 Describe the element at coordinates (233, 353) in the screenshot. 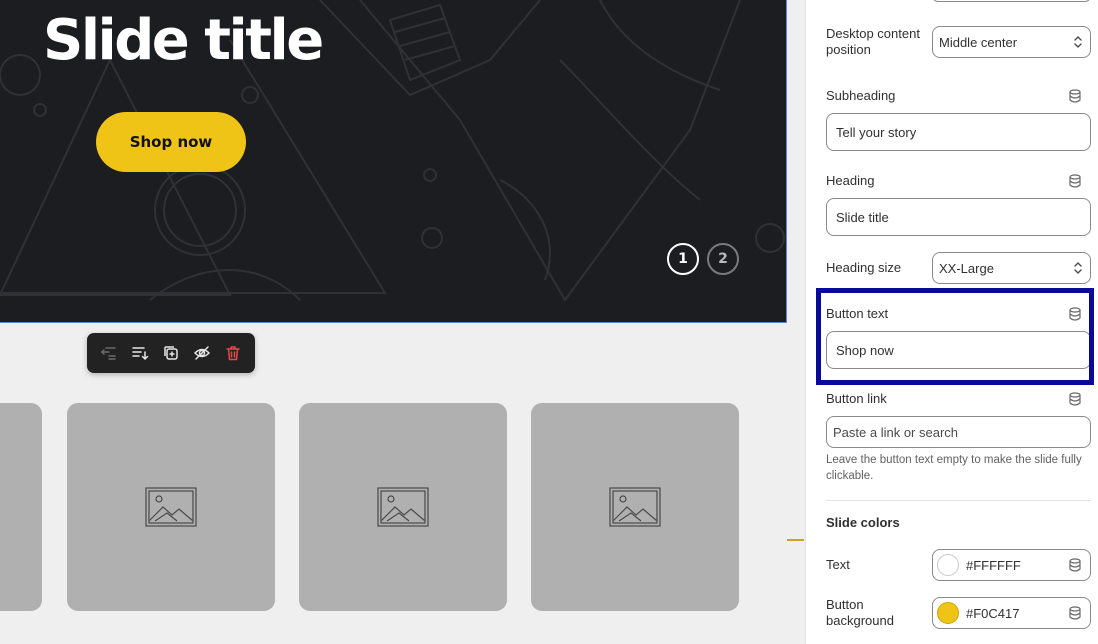

I see `delete-icon` at that location.